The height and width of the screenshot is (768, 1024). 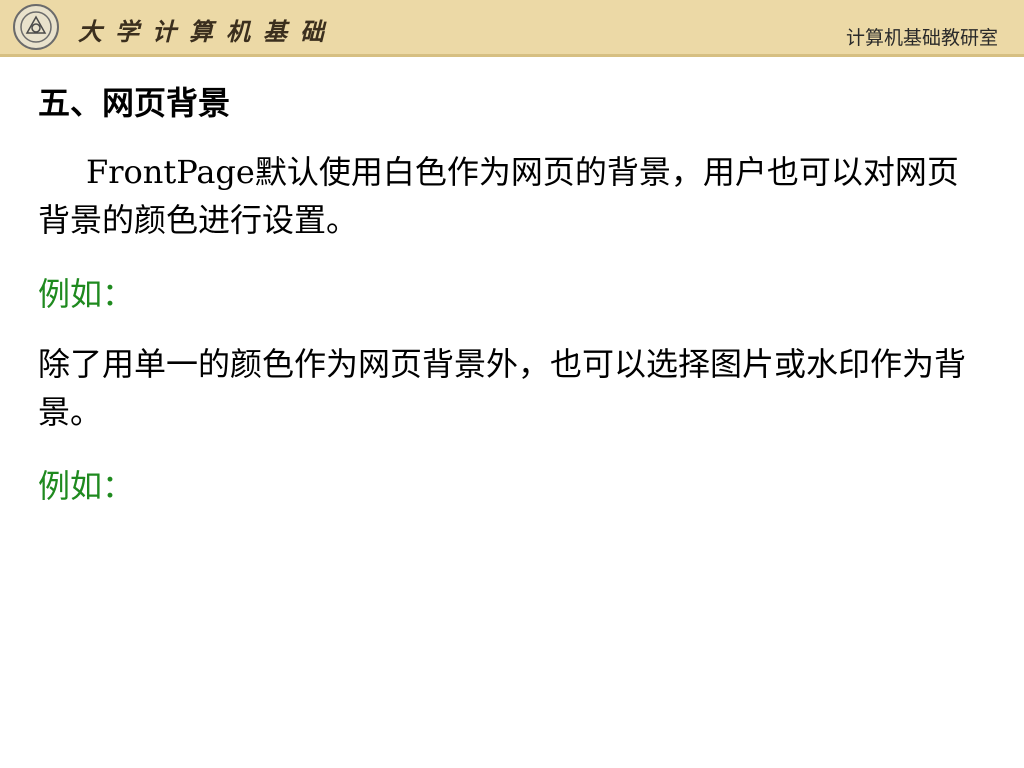 What do you see at coordinates (512, 27) in the screenshot?
I see `slide-header: 大学计算机基础 计算机基础教研室` at bounding box center [512, 27].